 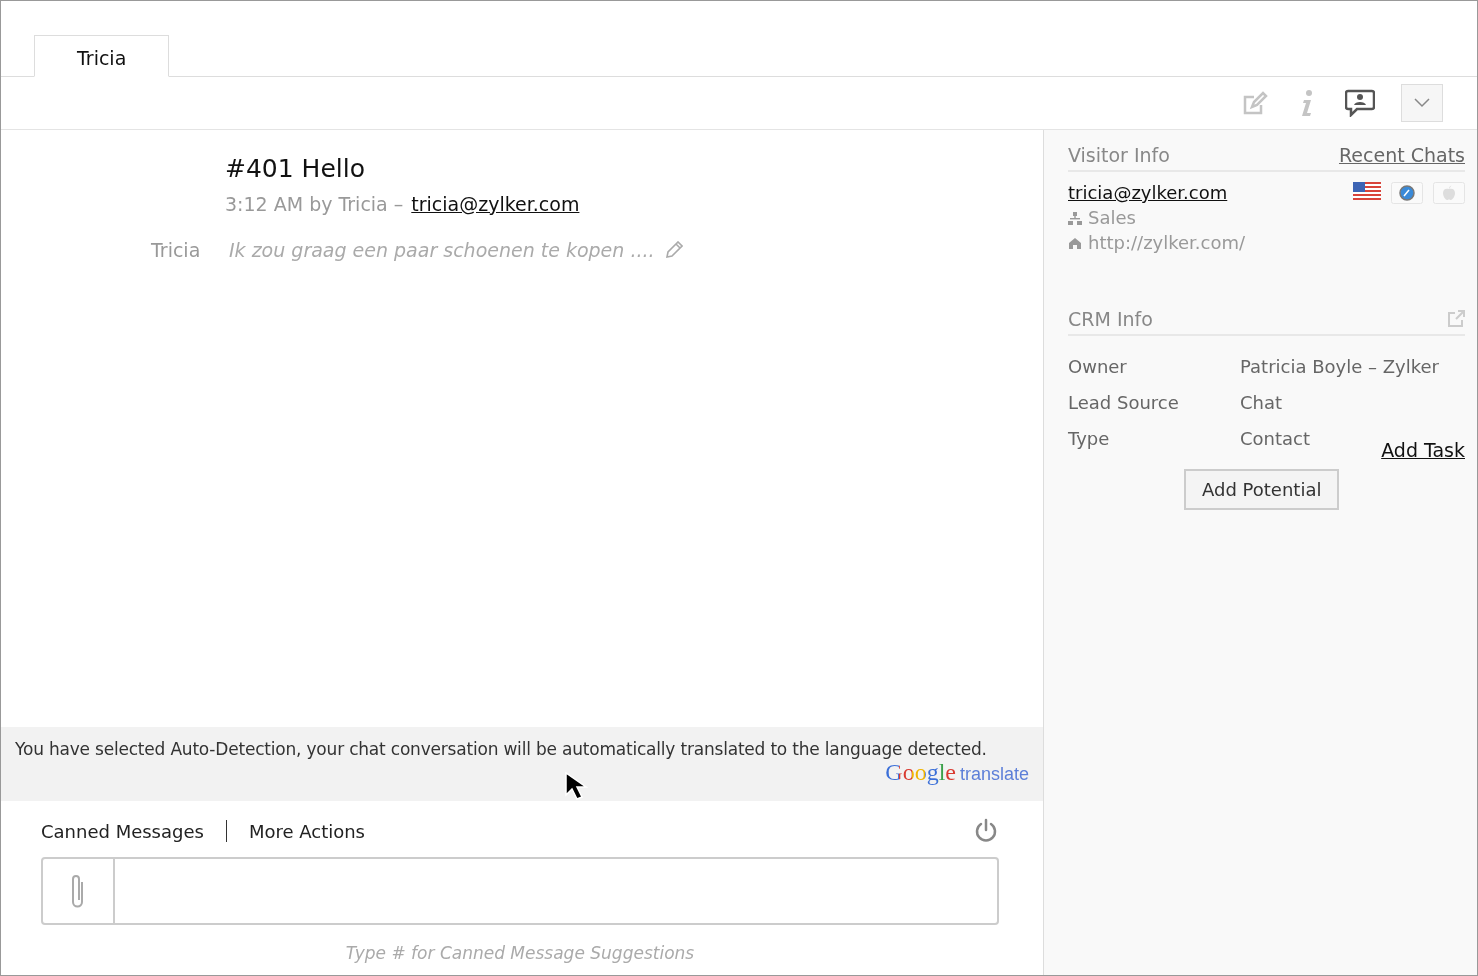 What do you see at coordinates (1075, 217) in the screenshot?
I see `org-chart-icon` at bounding box center [1075, 217].